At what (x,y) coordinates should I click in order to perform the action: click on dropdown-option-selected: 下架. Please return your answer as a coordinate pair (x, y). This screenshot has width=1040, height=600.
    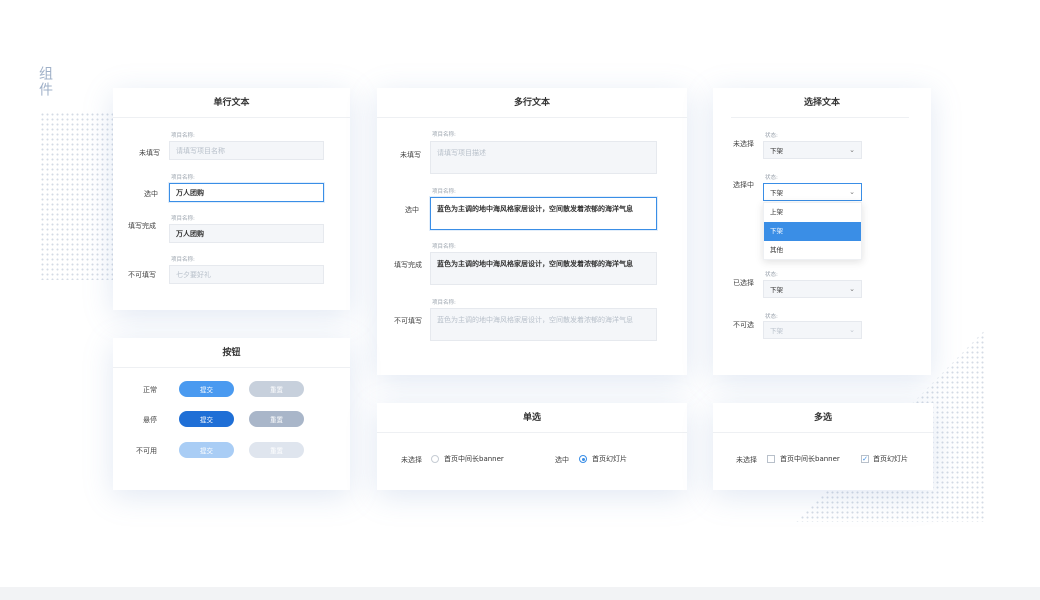
    Looking at the image, I should click on (812, 231).